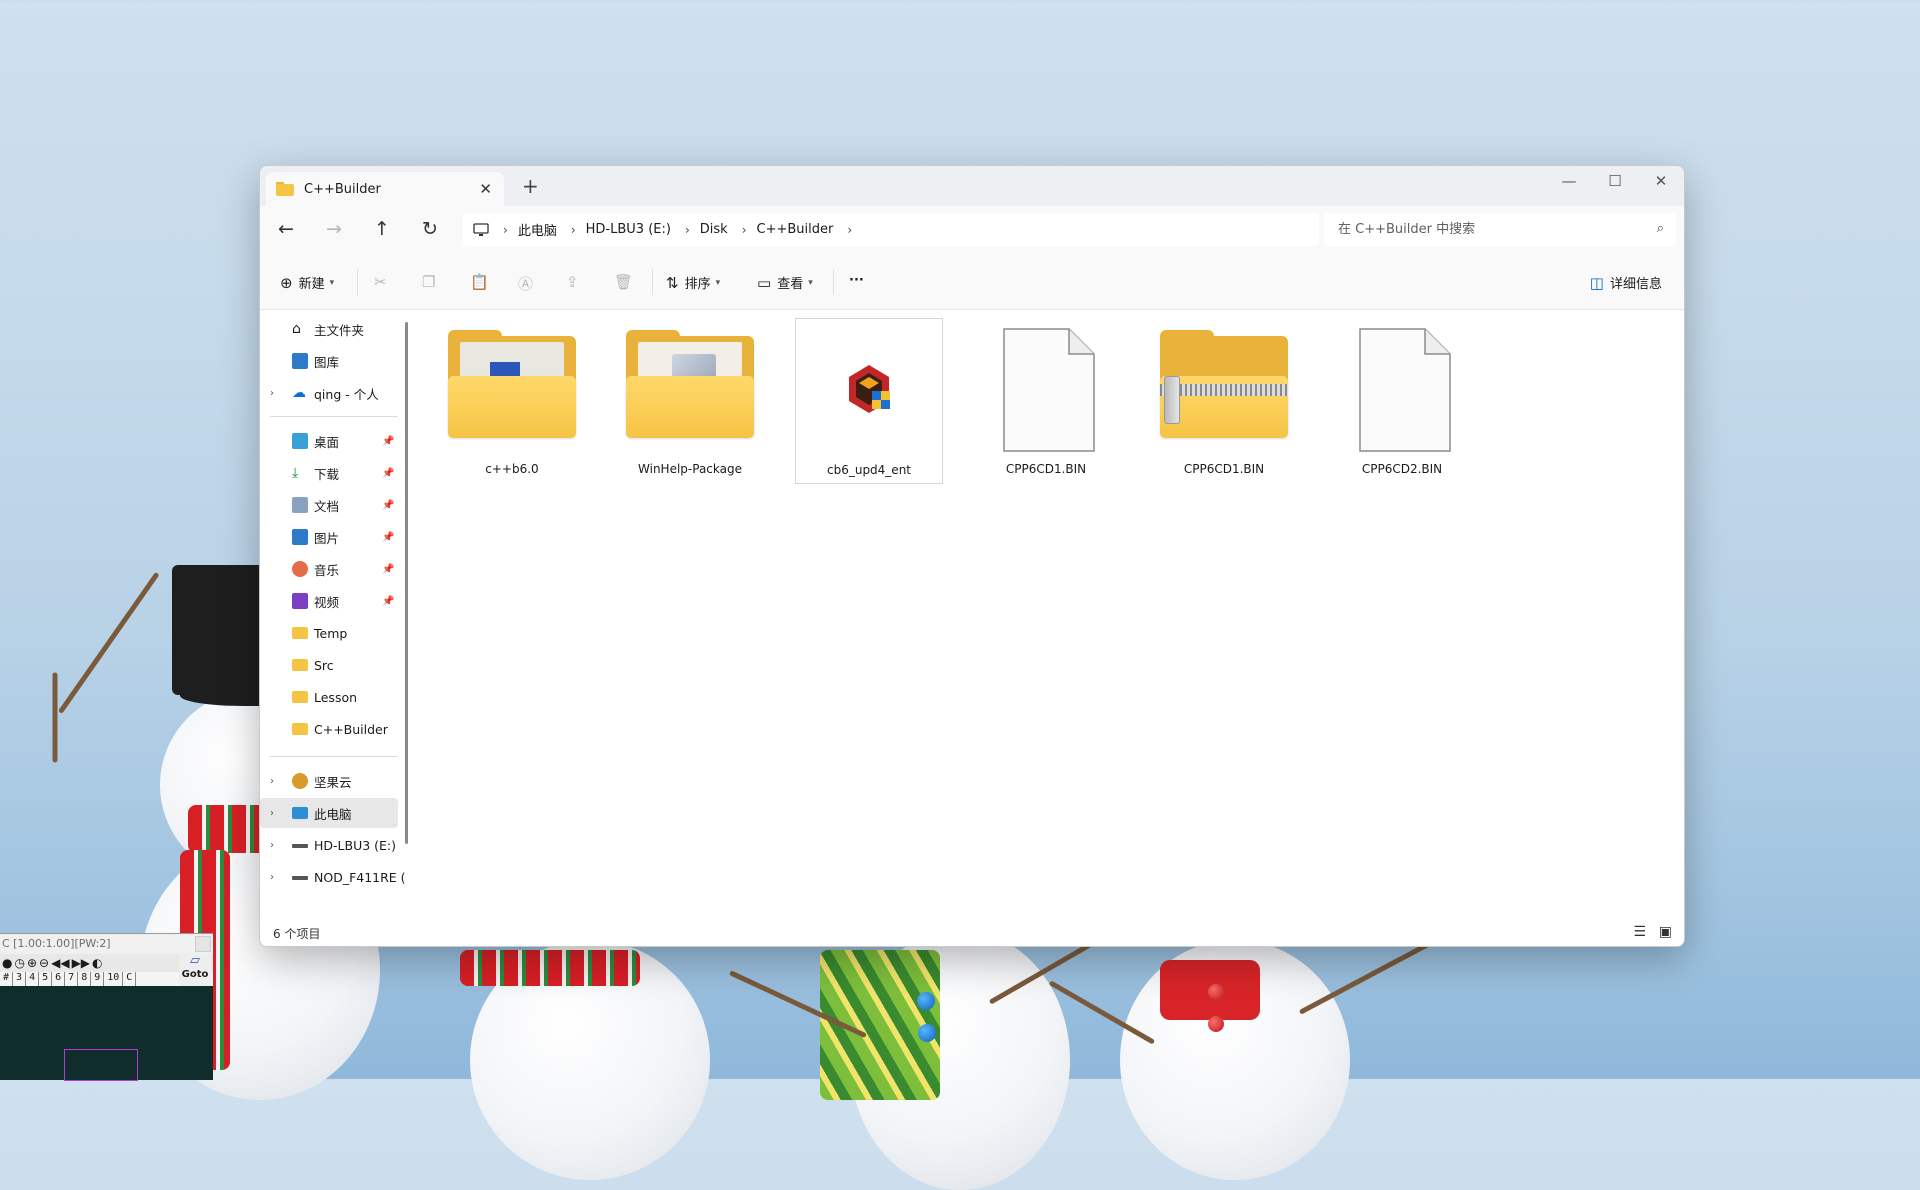  I want to click on refresh-button: ↻, so click(430, 229).